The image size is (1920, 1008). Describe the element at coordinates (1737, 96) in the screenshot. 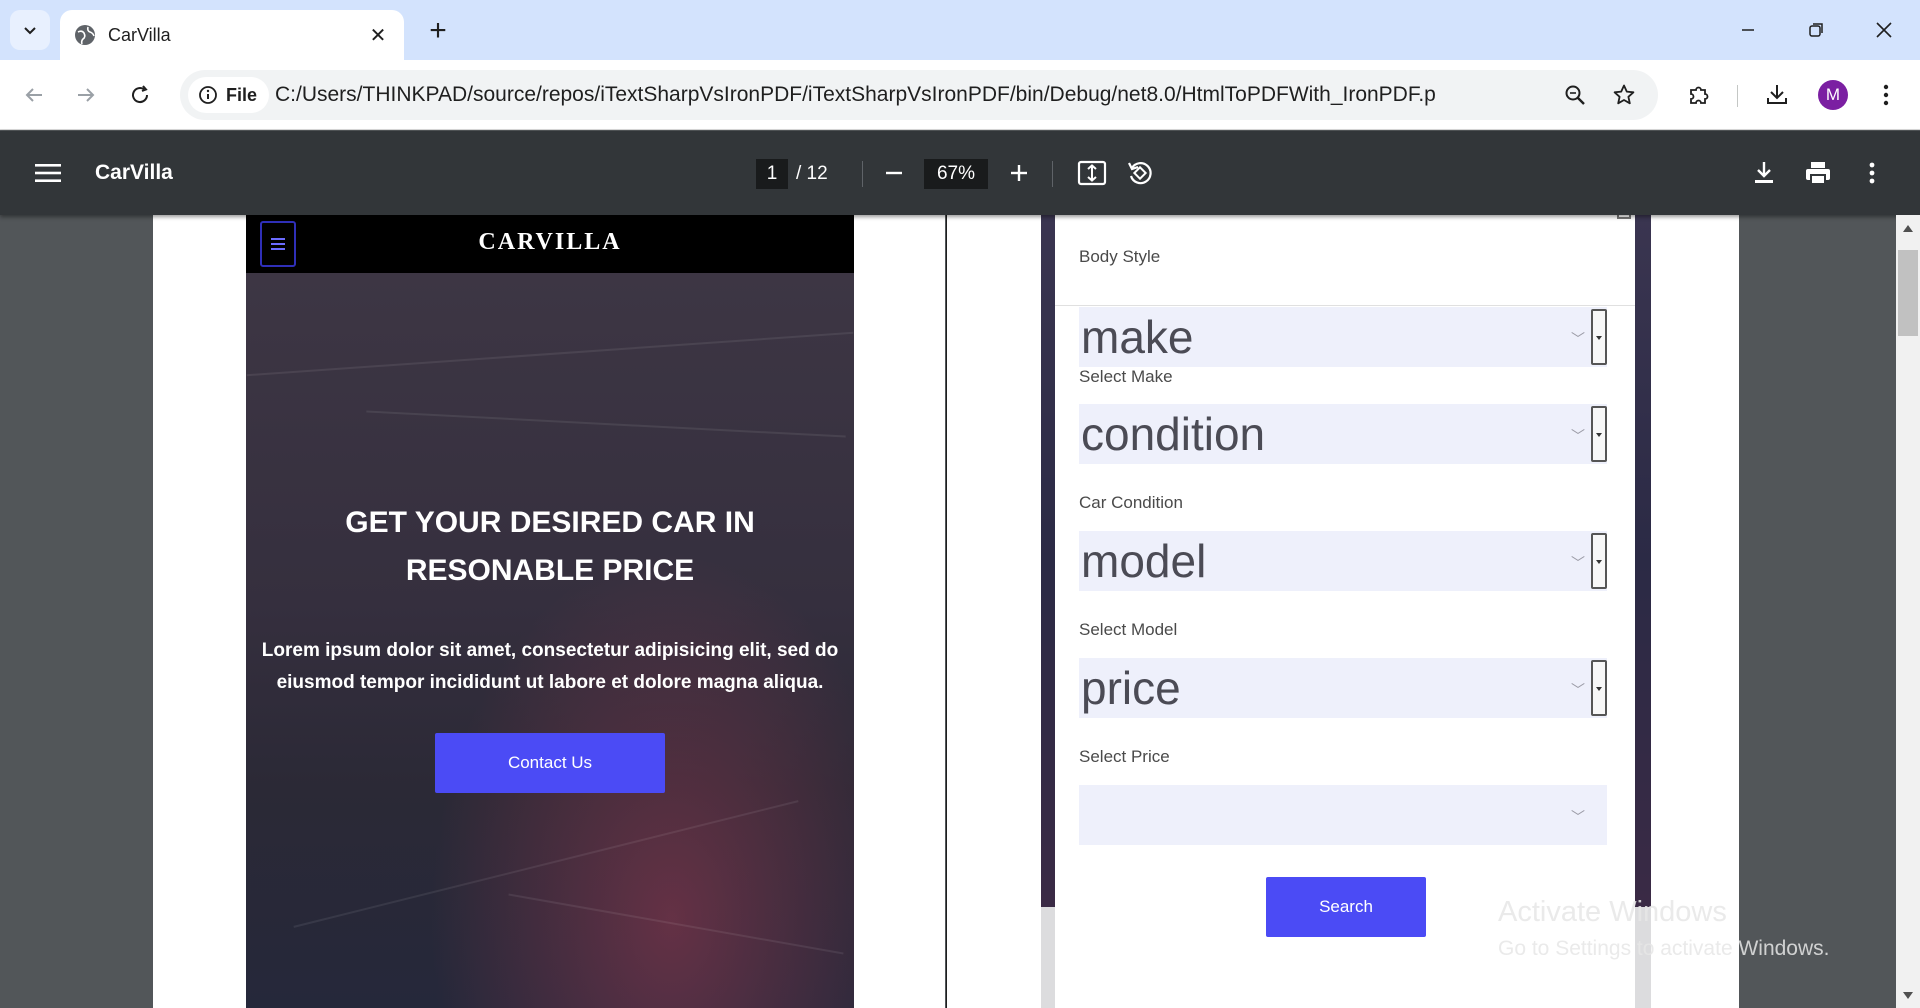

I see `toolbar-divider` at that location.